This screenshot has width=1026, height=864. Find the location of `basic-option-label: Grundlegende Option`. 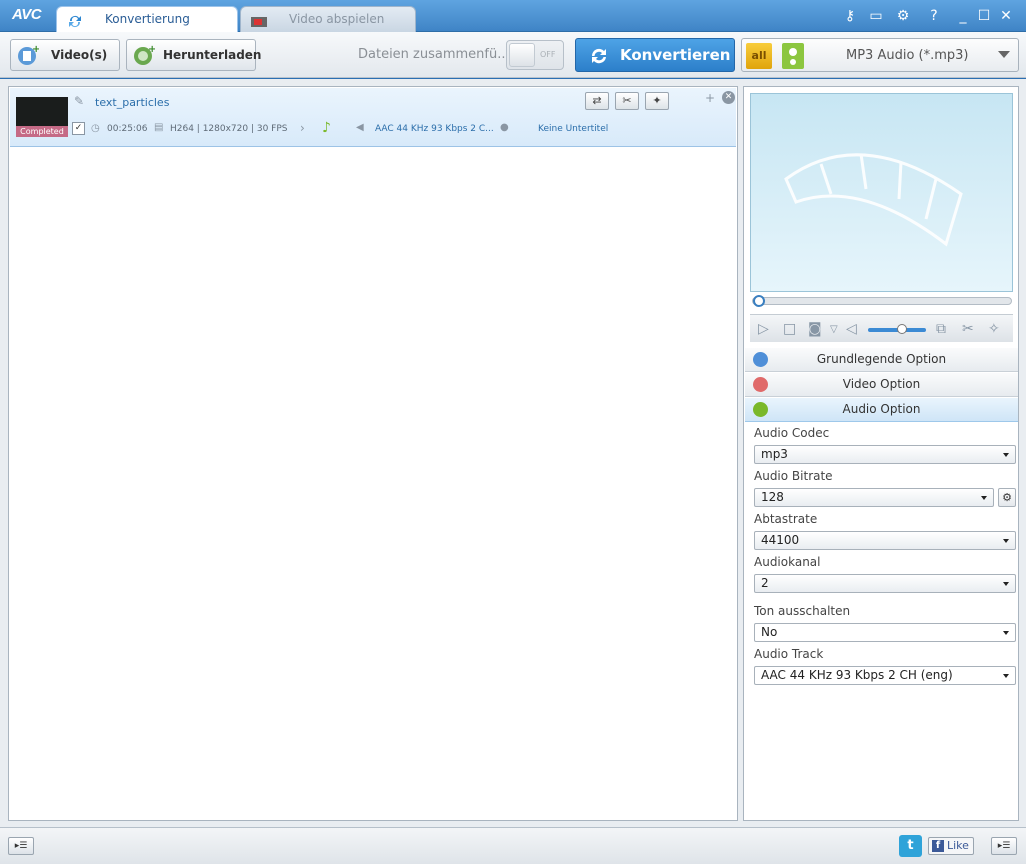

basic-option-label: Grundlegende Option is located at coordinates (881, 359).